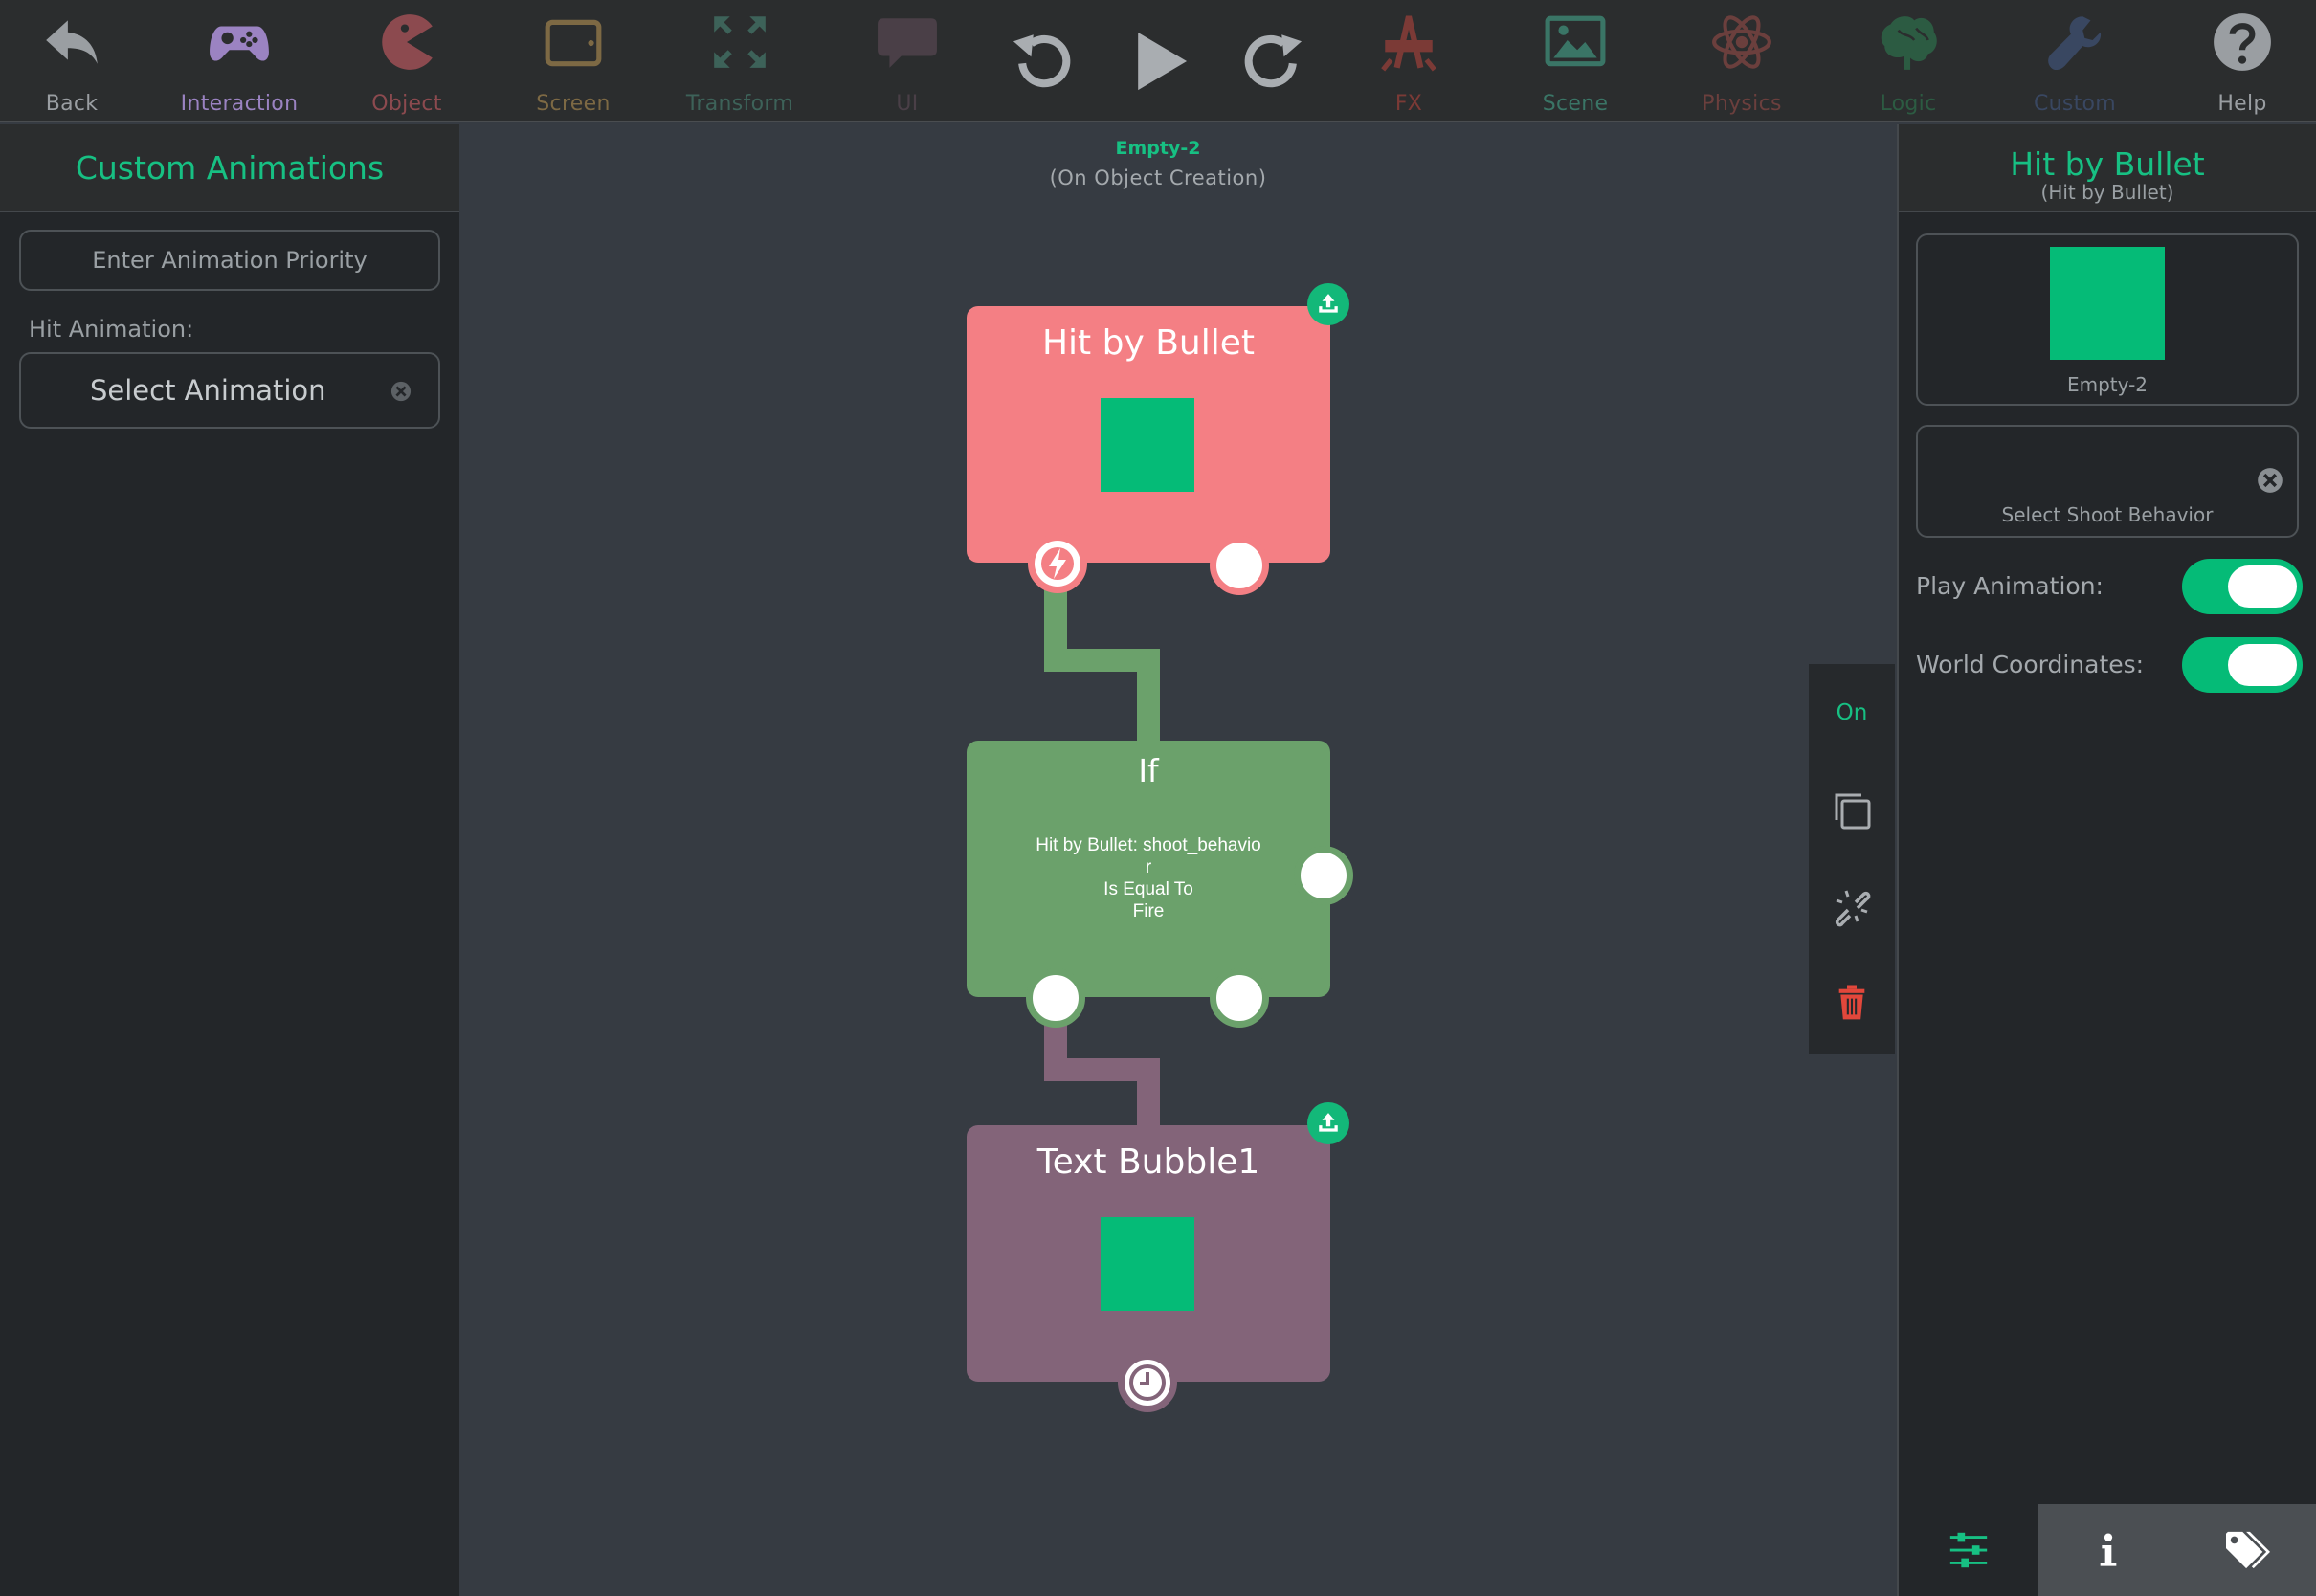 This screenshot has width=2316, height=1596. I want to click on play-animation-toggle, so click(2242, 587).